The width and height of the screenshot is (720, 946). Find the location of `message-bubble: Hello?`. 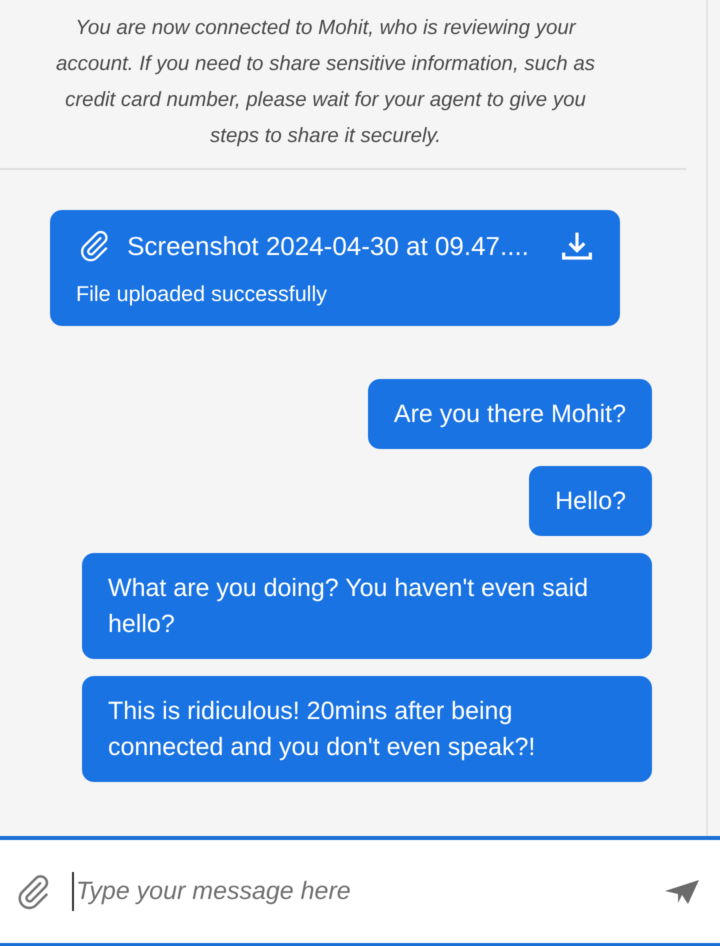

message-bubble: Hello? is located at coordinates (590, 501).